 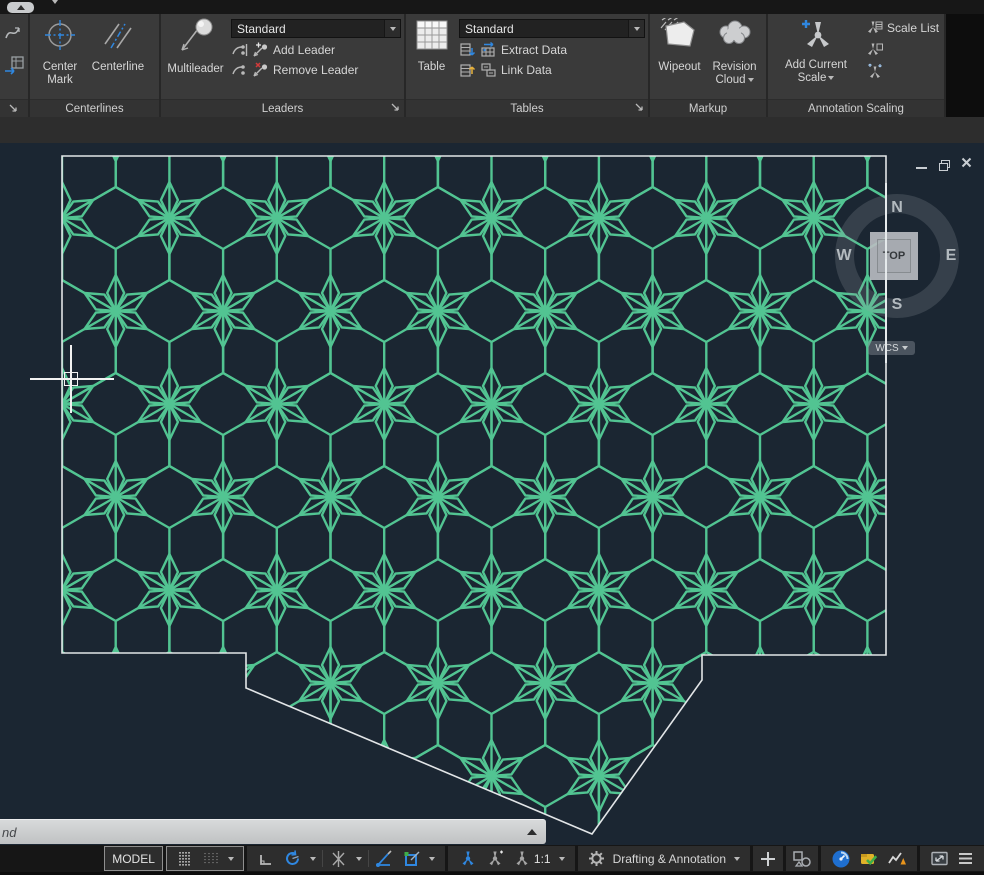 I want to click on workspace-caret, so click(x=737, y=858).